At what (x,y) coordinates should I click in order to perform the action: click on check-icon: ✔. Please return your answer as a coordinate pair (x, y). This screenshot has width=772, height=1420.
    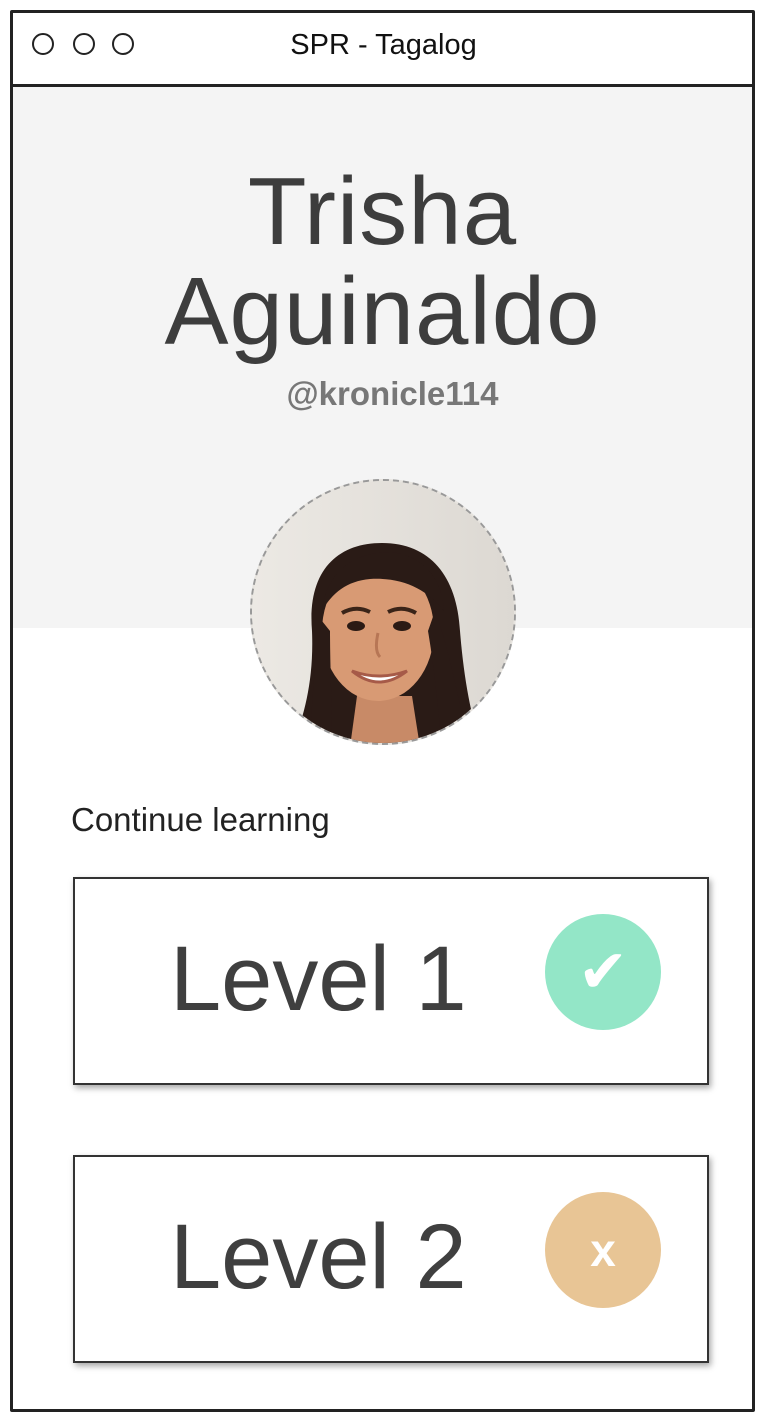
    Looking at the image, I should click on (603, 972).